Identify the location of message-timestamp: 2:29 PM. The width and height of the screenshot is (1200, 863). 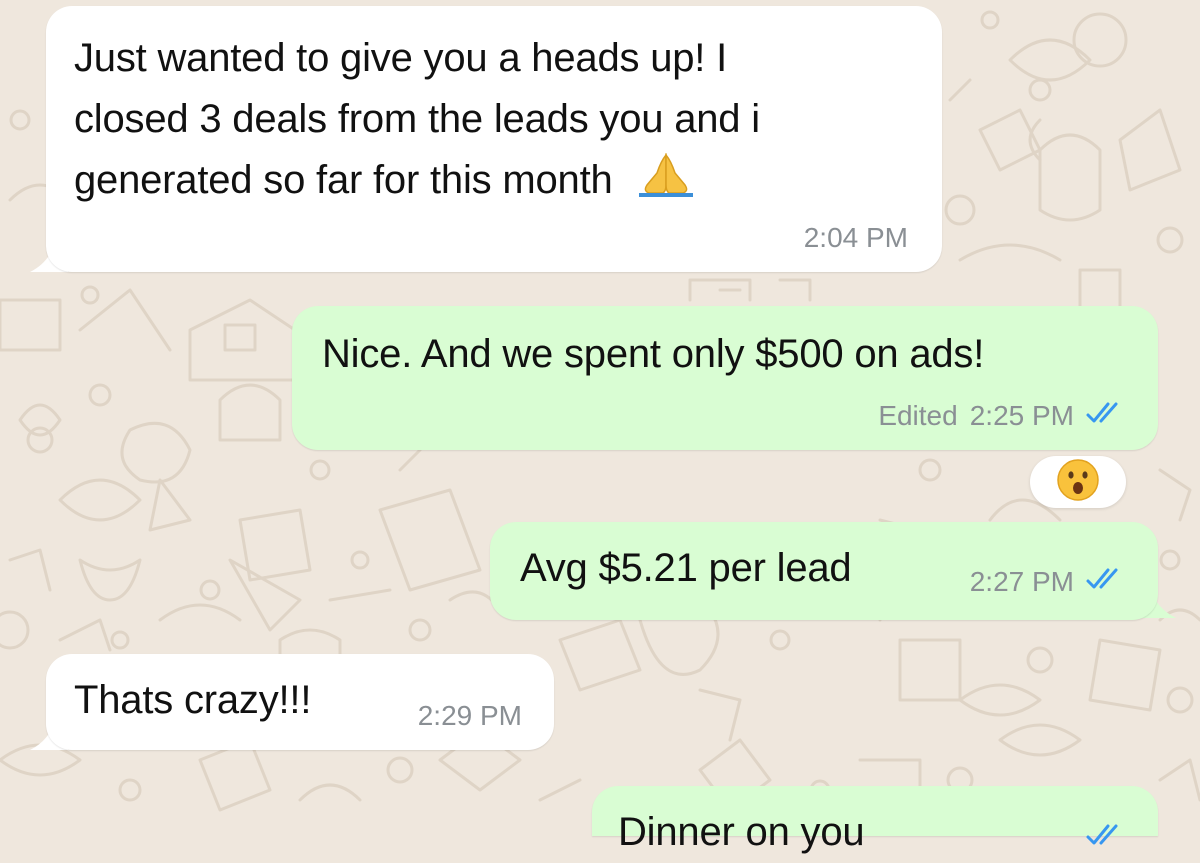
(470, 716).